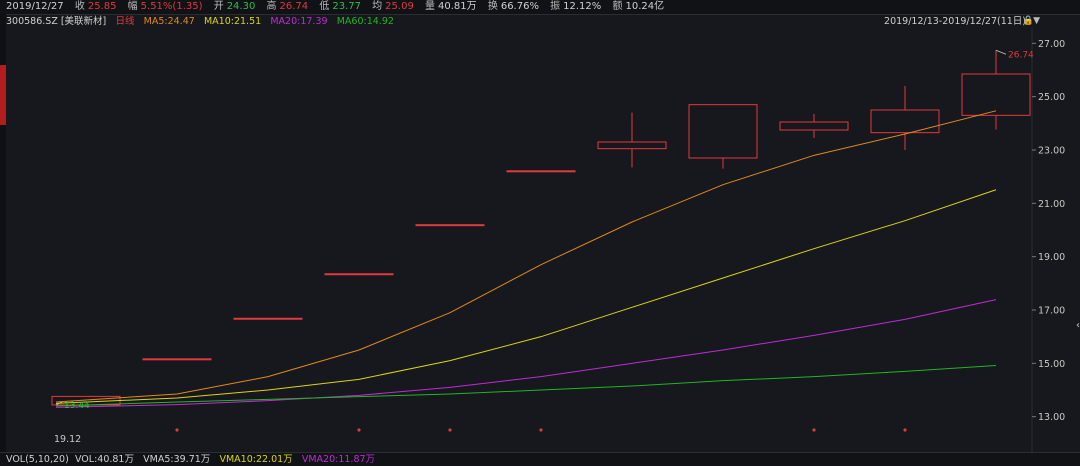 The image size is (1080, 466). Describe the element at coordinates (955, 22) in the screenshot. I see `date-range-label: 2019/12/13-2019/12/27(11日)` at that location.